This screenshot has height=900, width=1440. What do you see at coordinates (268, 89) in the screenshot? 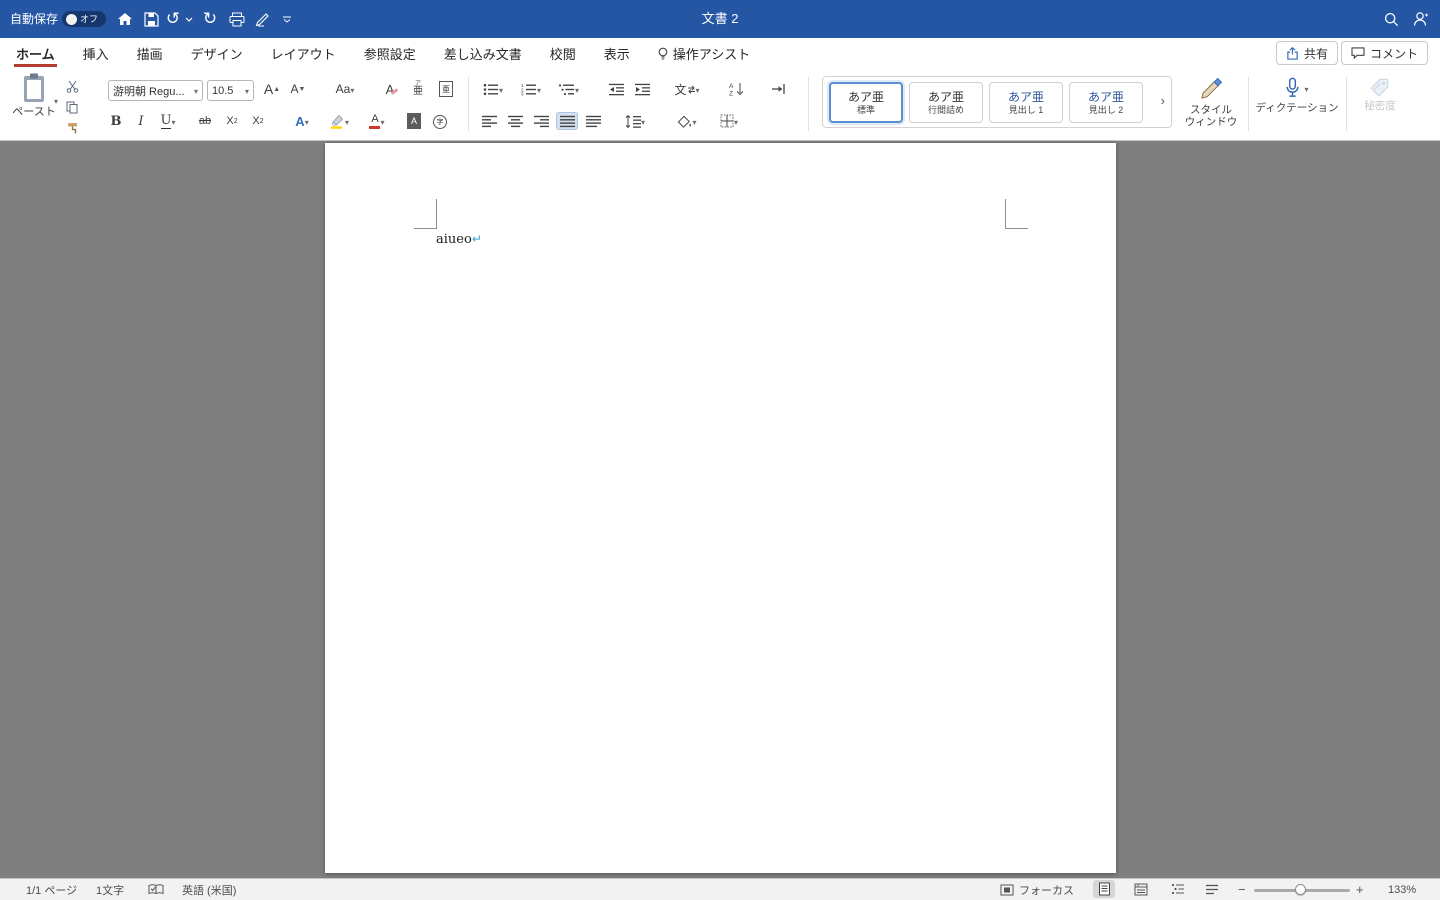
I see `grow-font-label: A` at bounding box center [268, 89].